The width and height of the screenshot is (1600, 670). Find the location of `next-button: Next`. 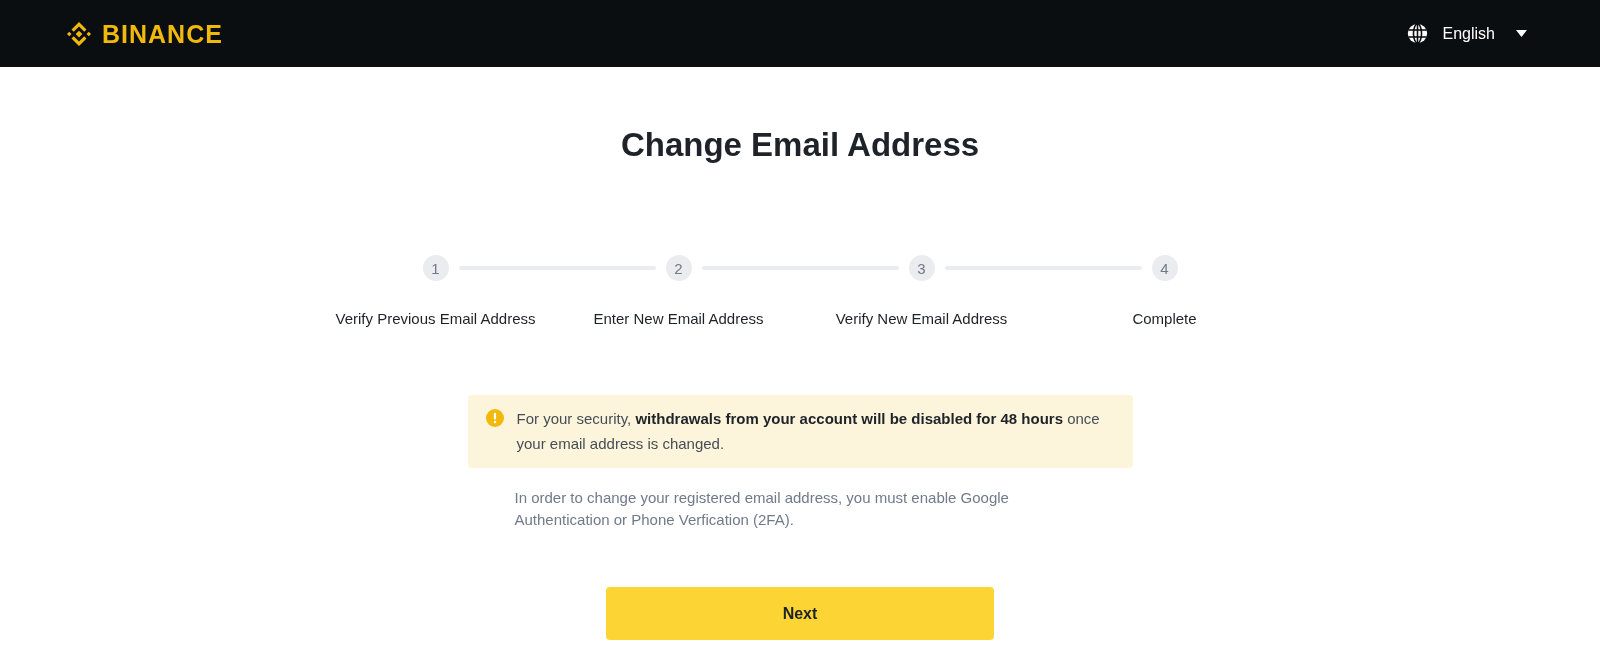

next-button: Next is located at coordinates (800, 613).